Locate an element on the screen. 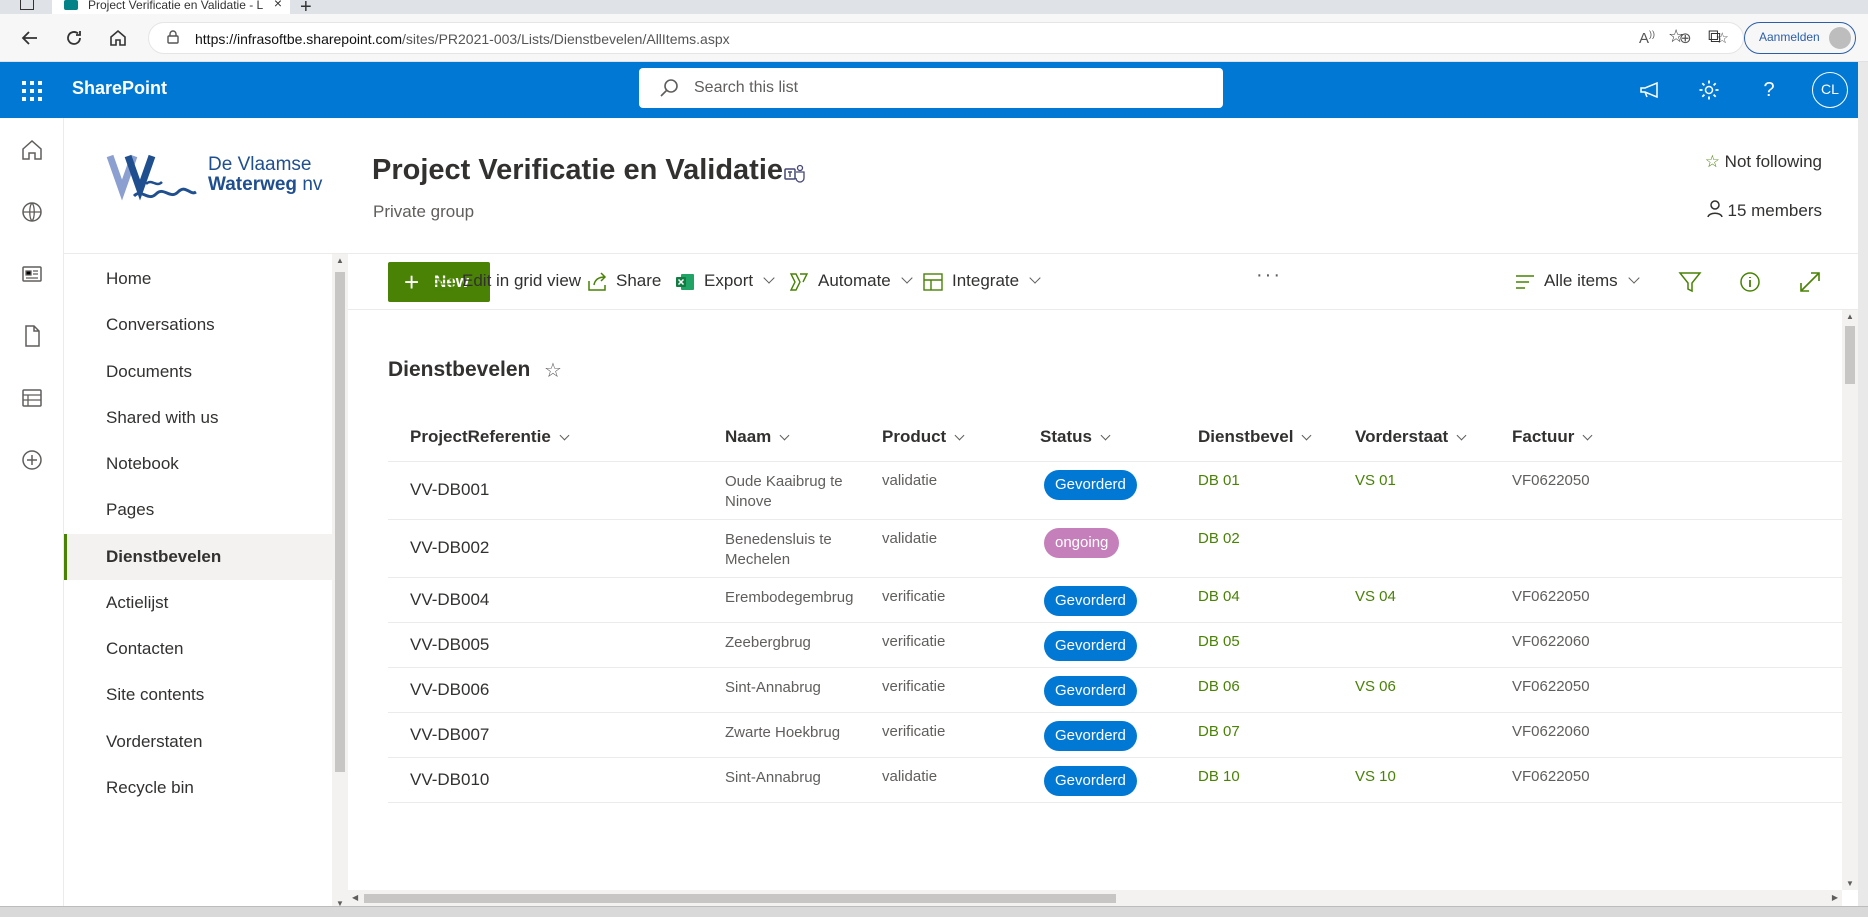 The height and width of the screenshot is (917, 1868). info-icon is located at coordinates (1750, 282).